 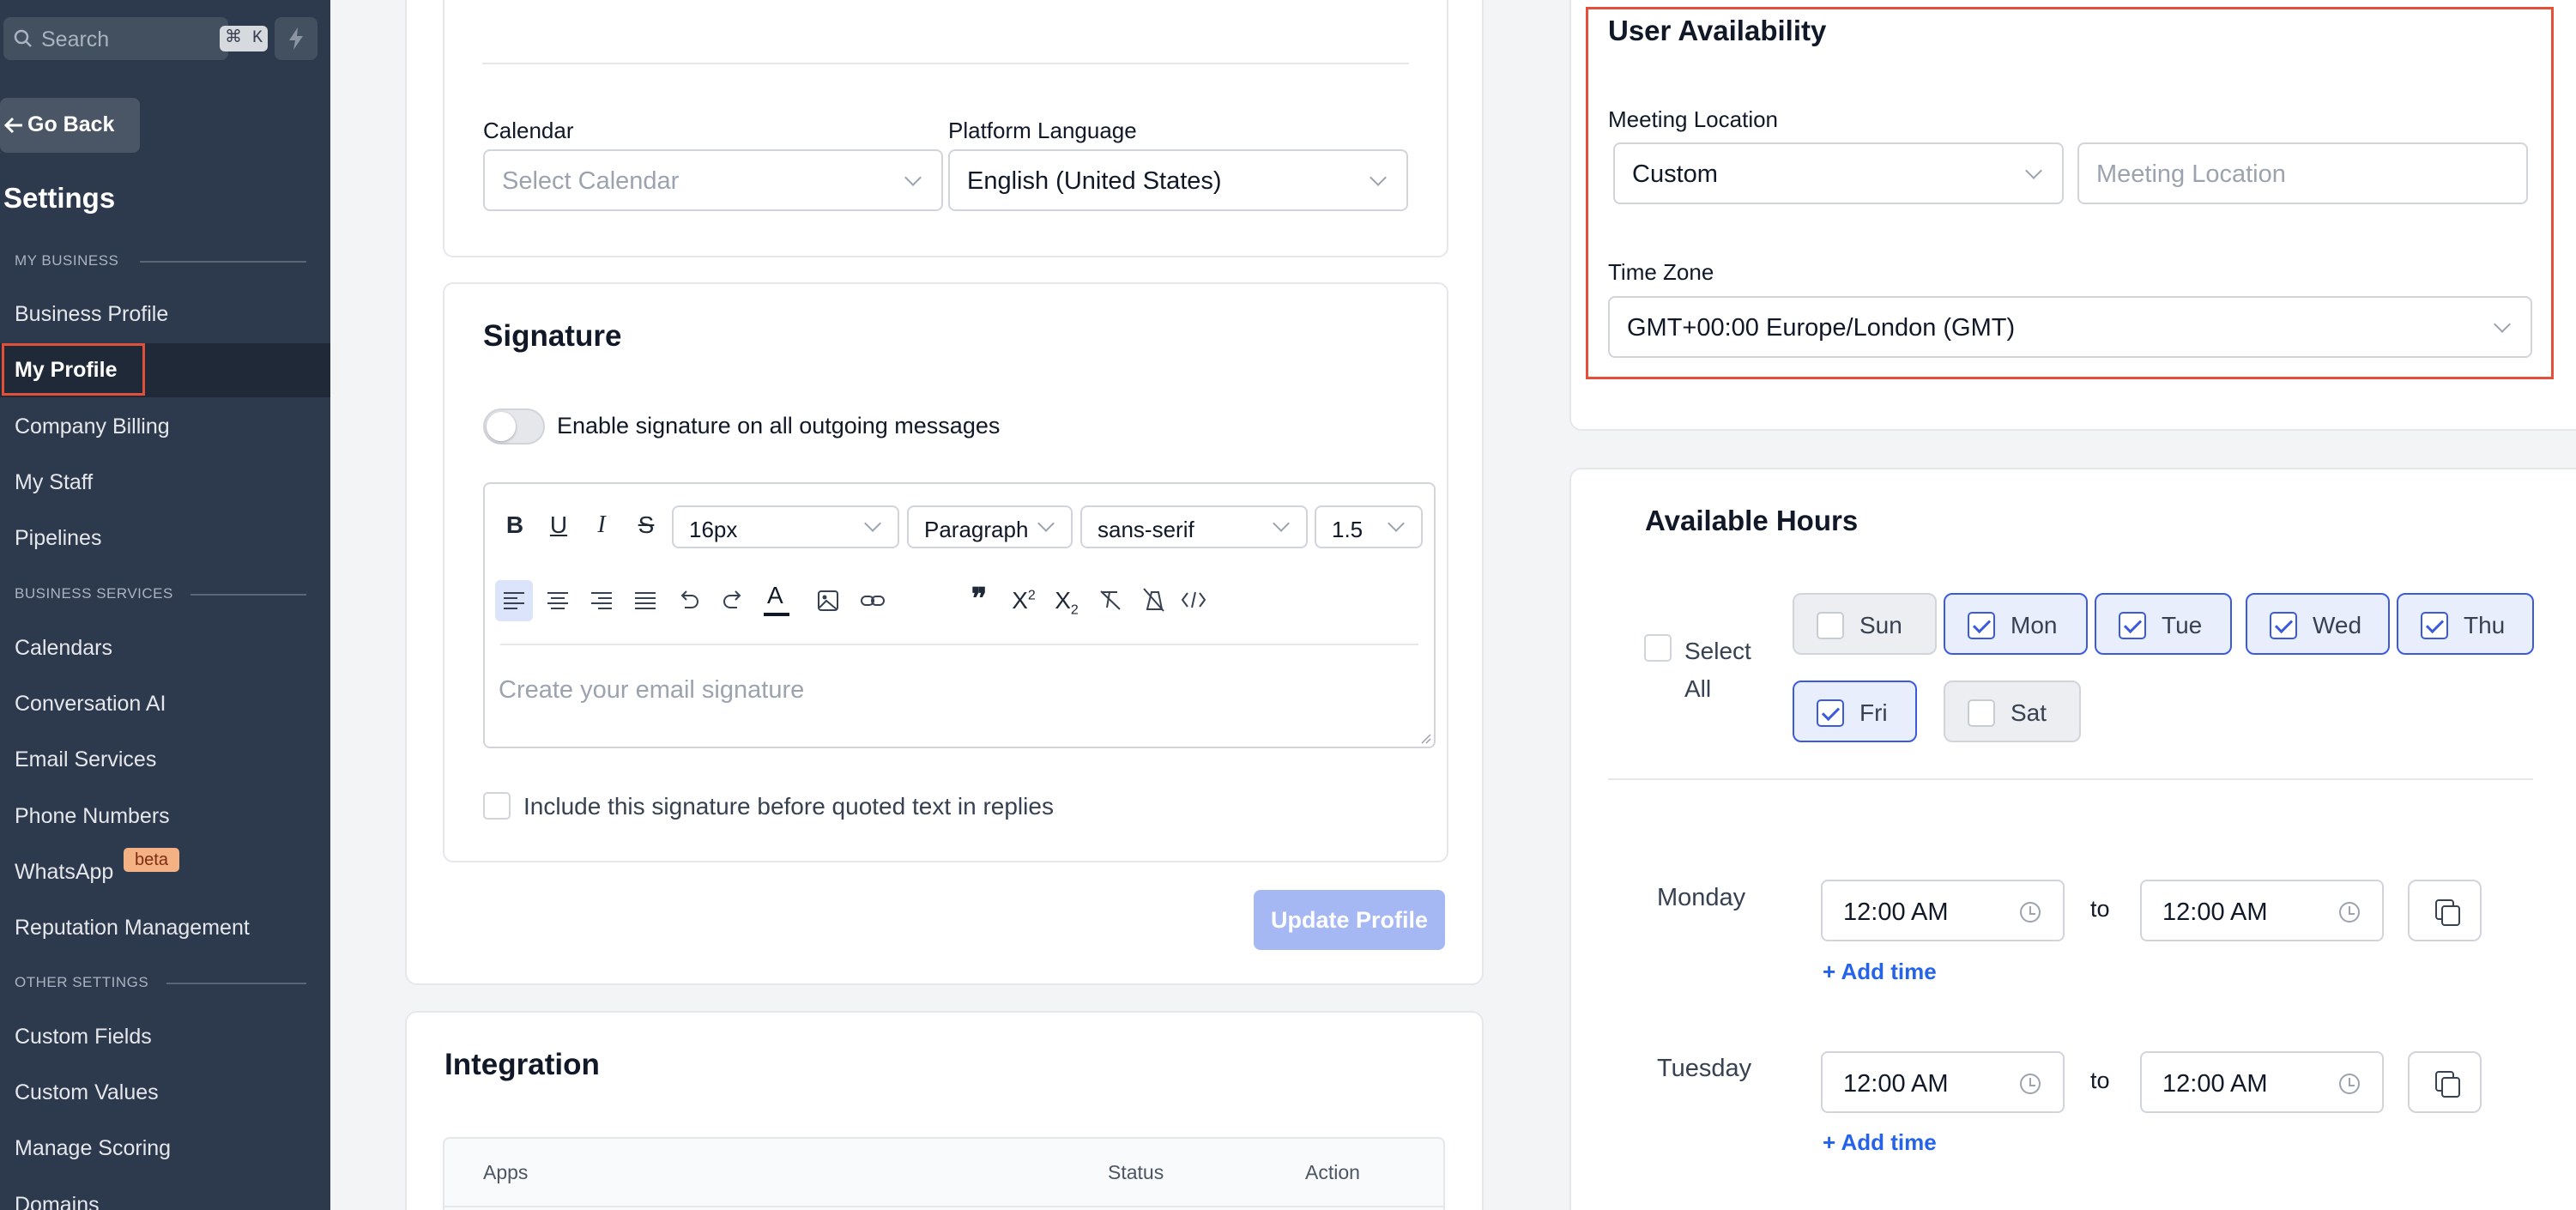 I want to click on font-size-select: 16px, so click(x=785, y=526).